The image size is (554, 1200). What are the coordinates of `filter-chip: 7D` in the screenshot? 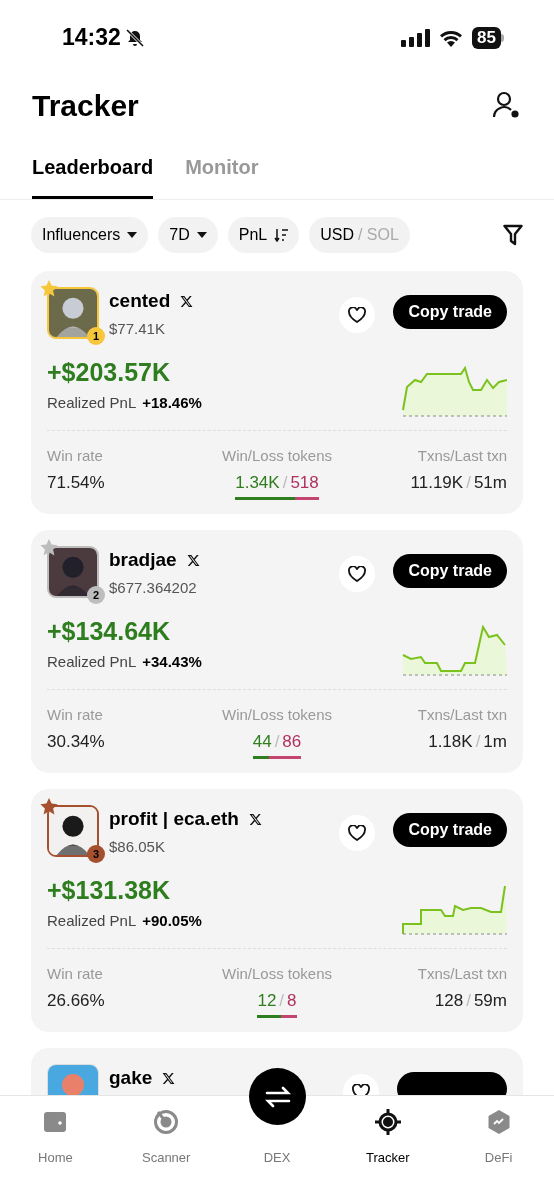 It's located at (188, 235).